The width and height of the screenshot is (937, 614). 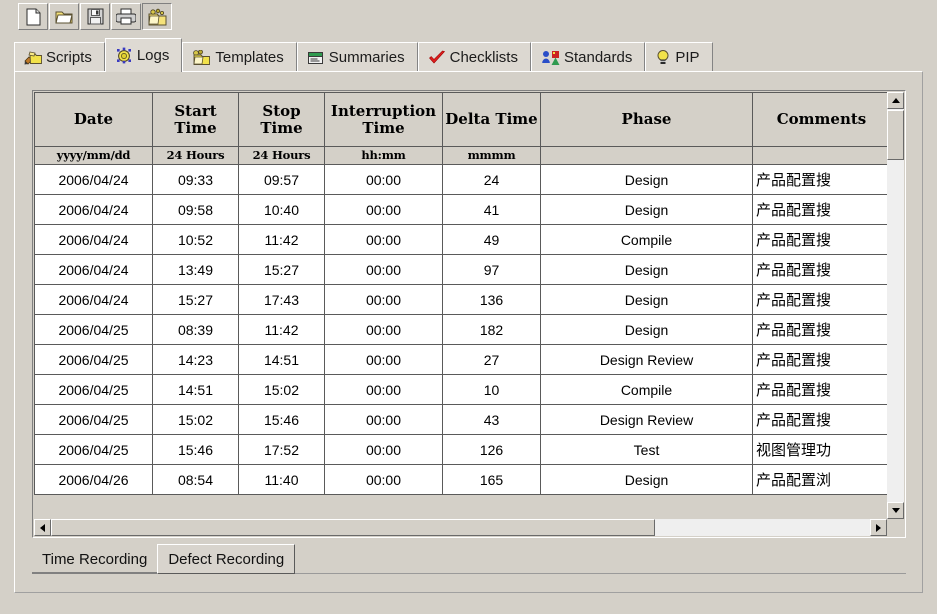 I want to click on column-header-stop-time: Stop Time, so click(x=281, y=119).